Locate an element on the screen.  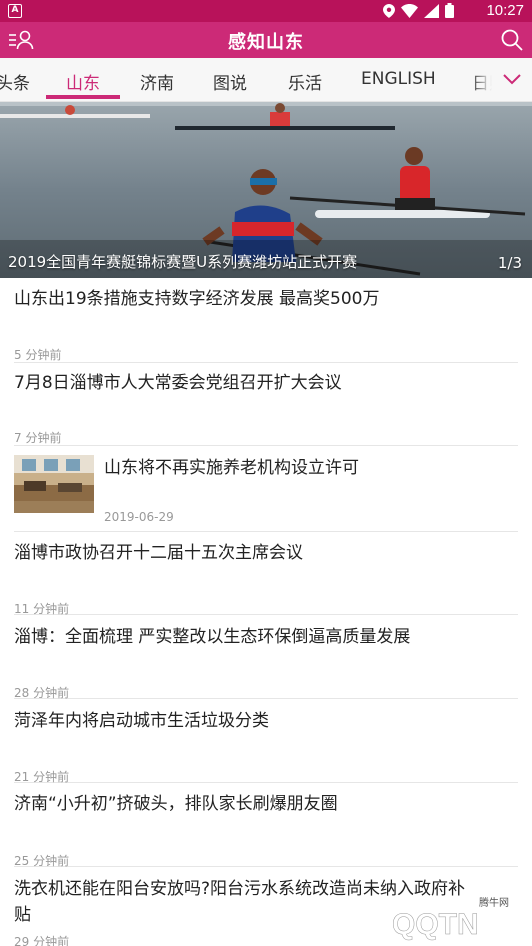
tab-toutiao: 头条 is located at coordinates (15, 81).